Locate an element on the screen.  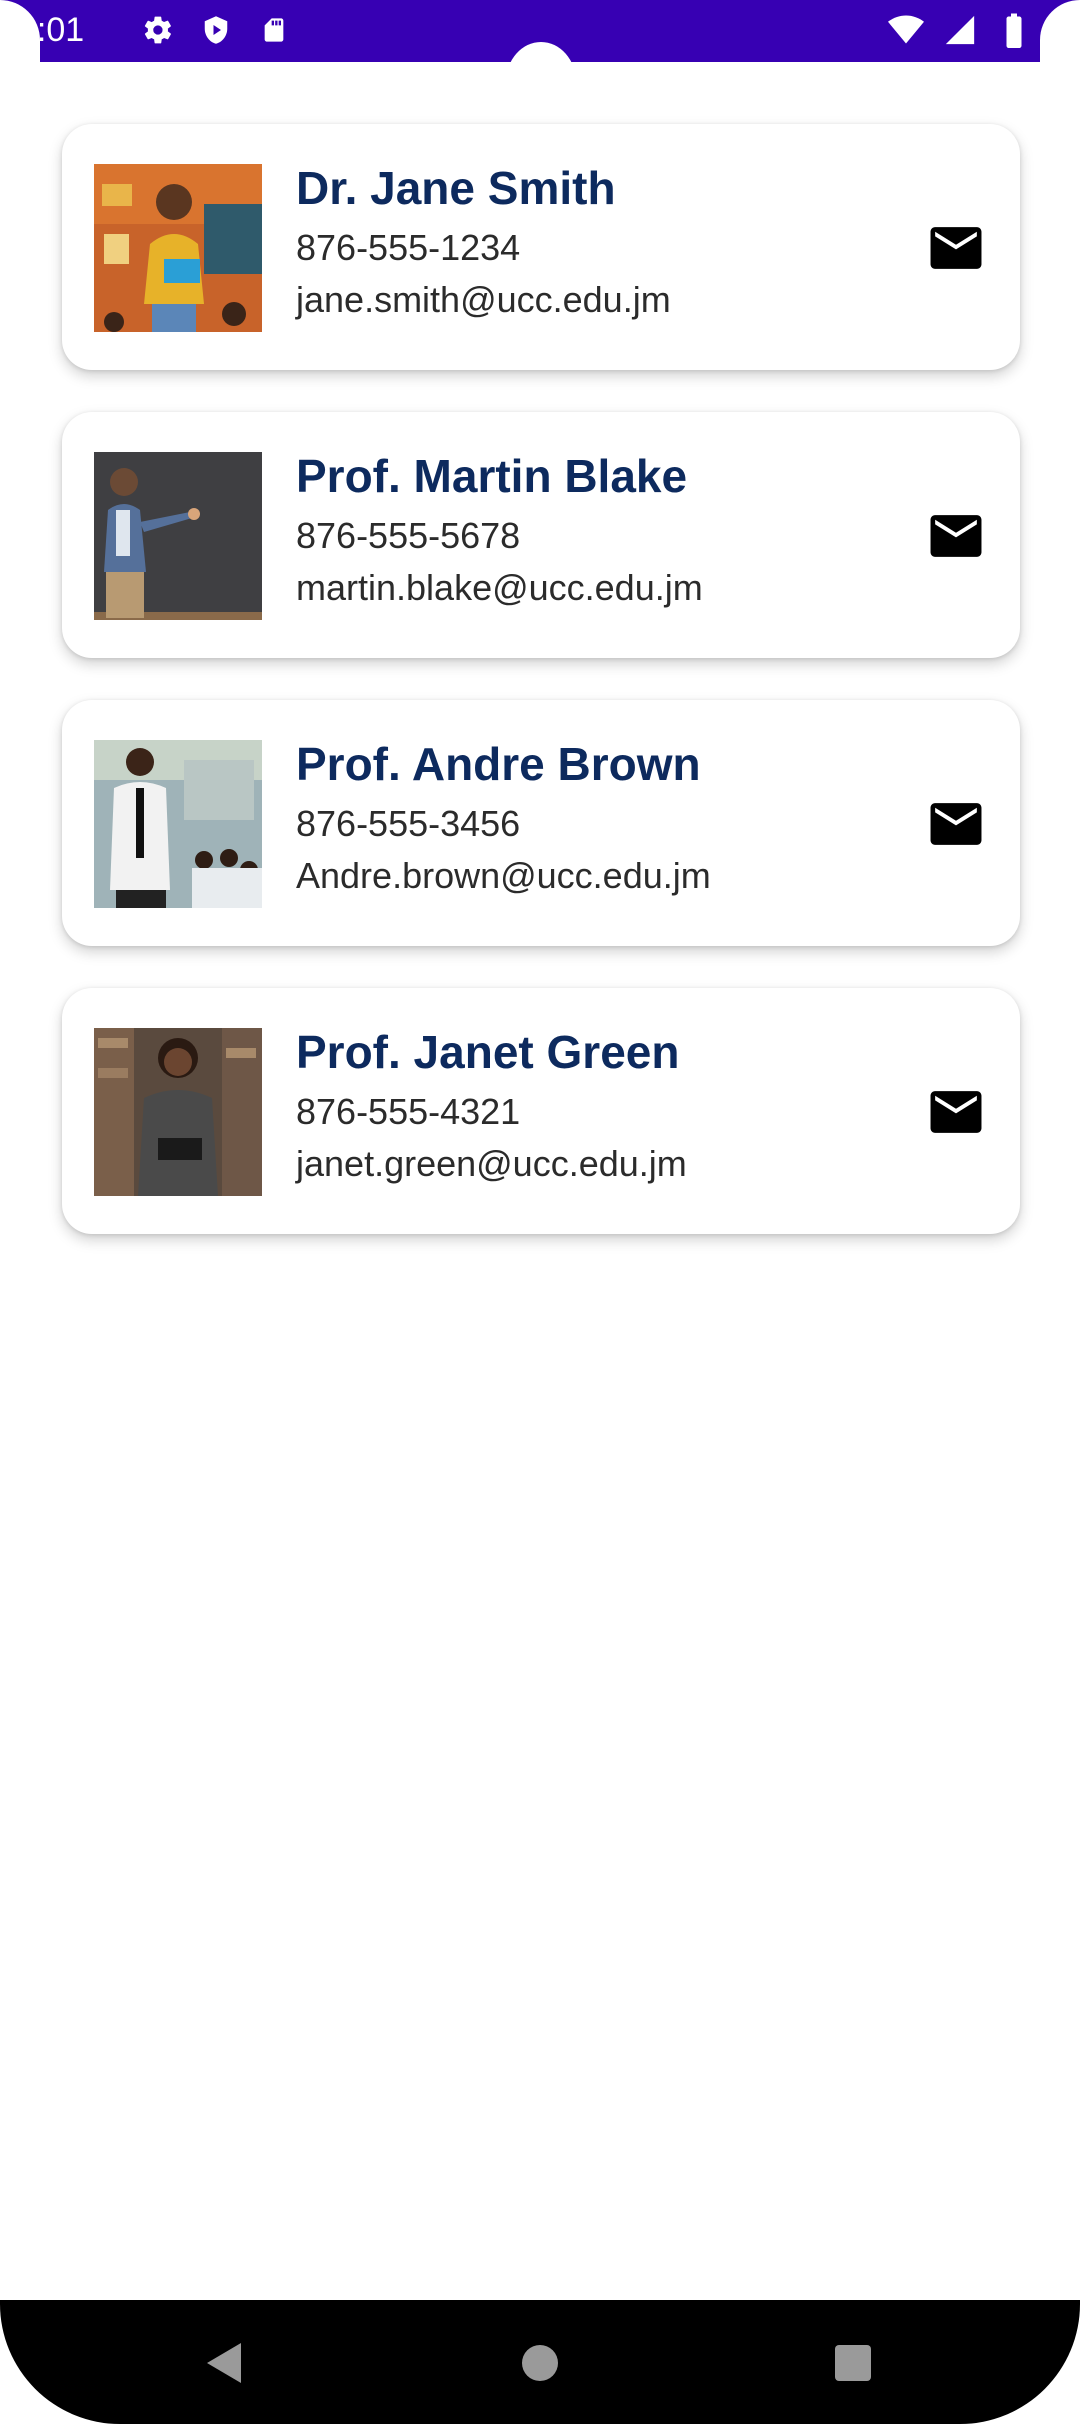
contact-phone: 876-555-1234 is located at coordinates (483, 248).